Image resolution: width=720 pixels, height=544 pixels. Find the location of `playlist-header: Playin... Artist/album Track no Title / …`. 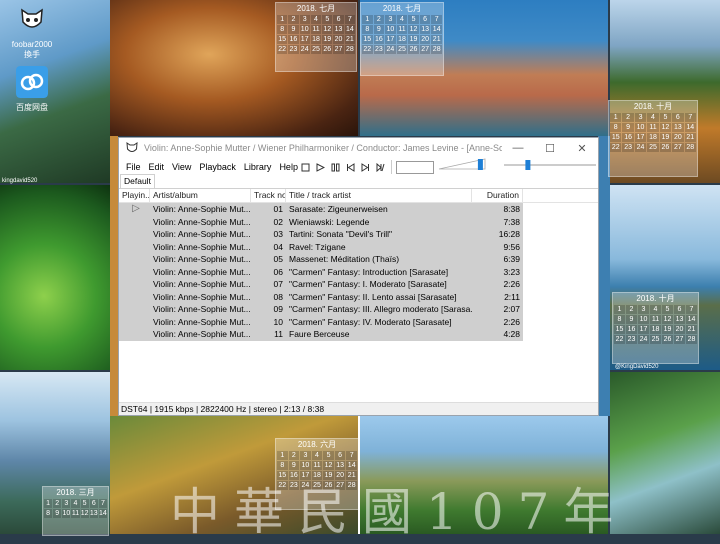

playlist-header: Playin... Artist/album Track no Title / … is located at coordinates (358, 196).